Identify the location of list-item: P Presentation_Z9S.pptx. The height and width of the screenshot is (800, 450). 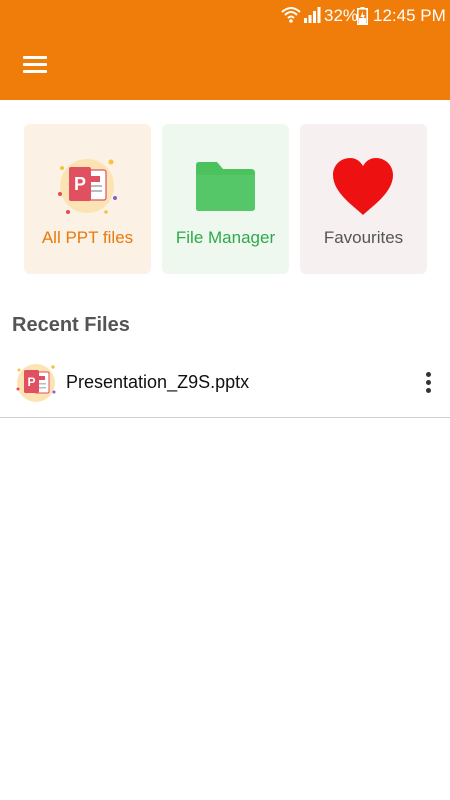
(225, 387).